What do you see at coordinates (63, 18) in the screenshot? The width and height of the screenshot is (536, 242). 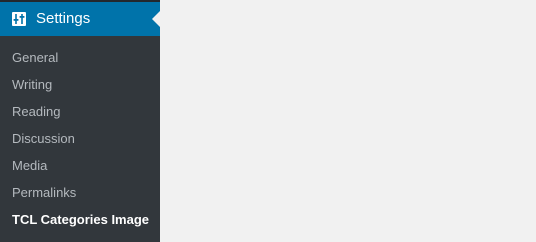 I see `settings-menu-label: Settings` at bounding box center [63, 18].